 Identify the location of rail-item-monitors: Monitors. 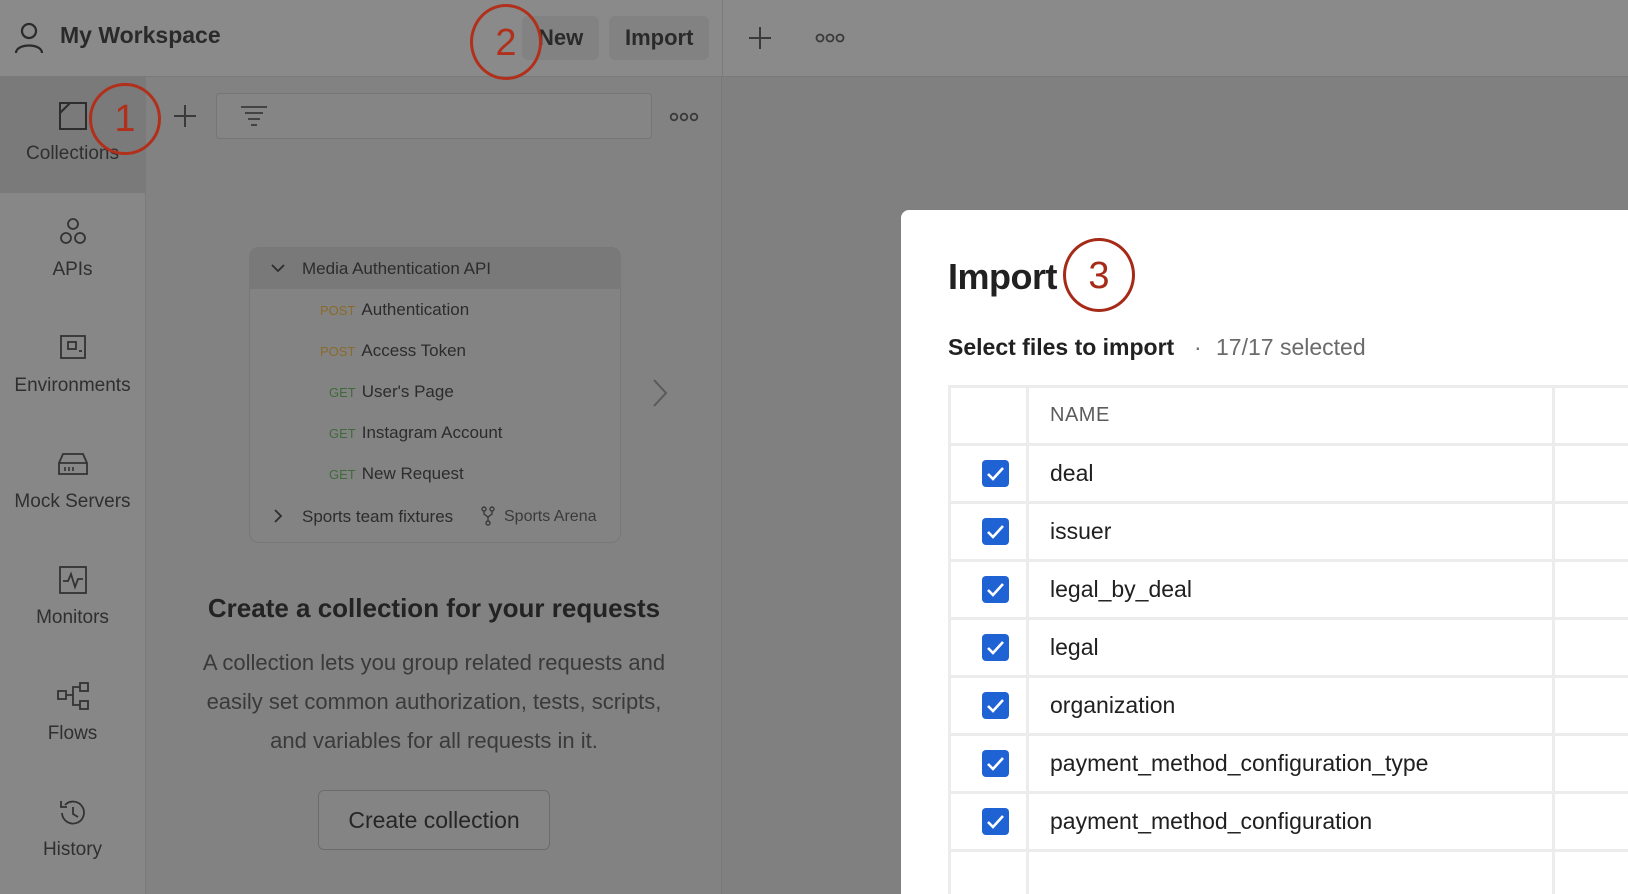
(72, 599).